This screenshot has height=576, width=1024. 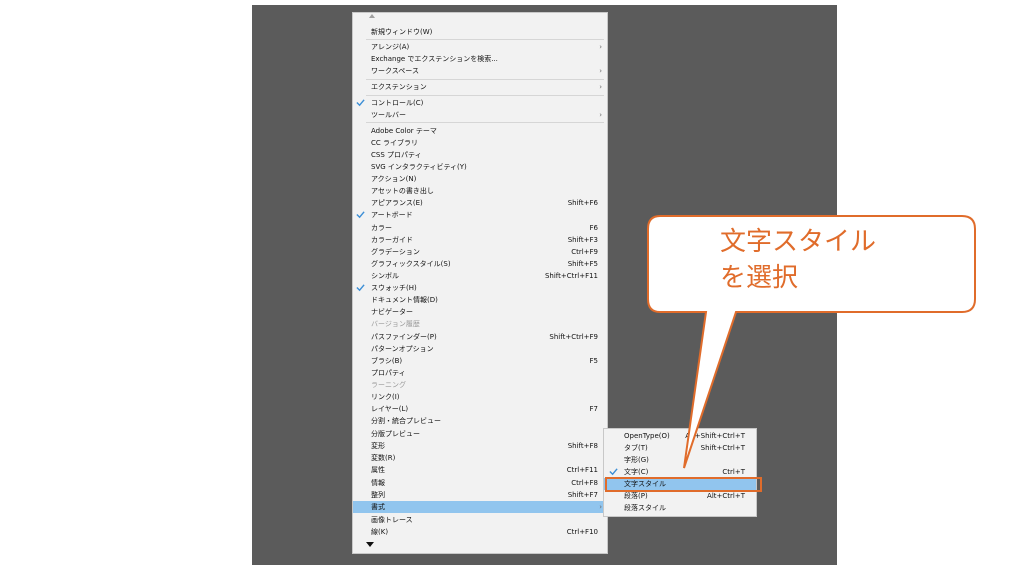 I want to click on callout-text: 文字スタイル を選択, so click(x=798, y=260).